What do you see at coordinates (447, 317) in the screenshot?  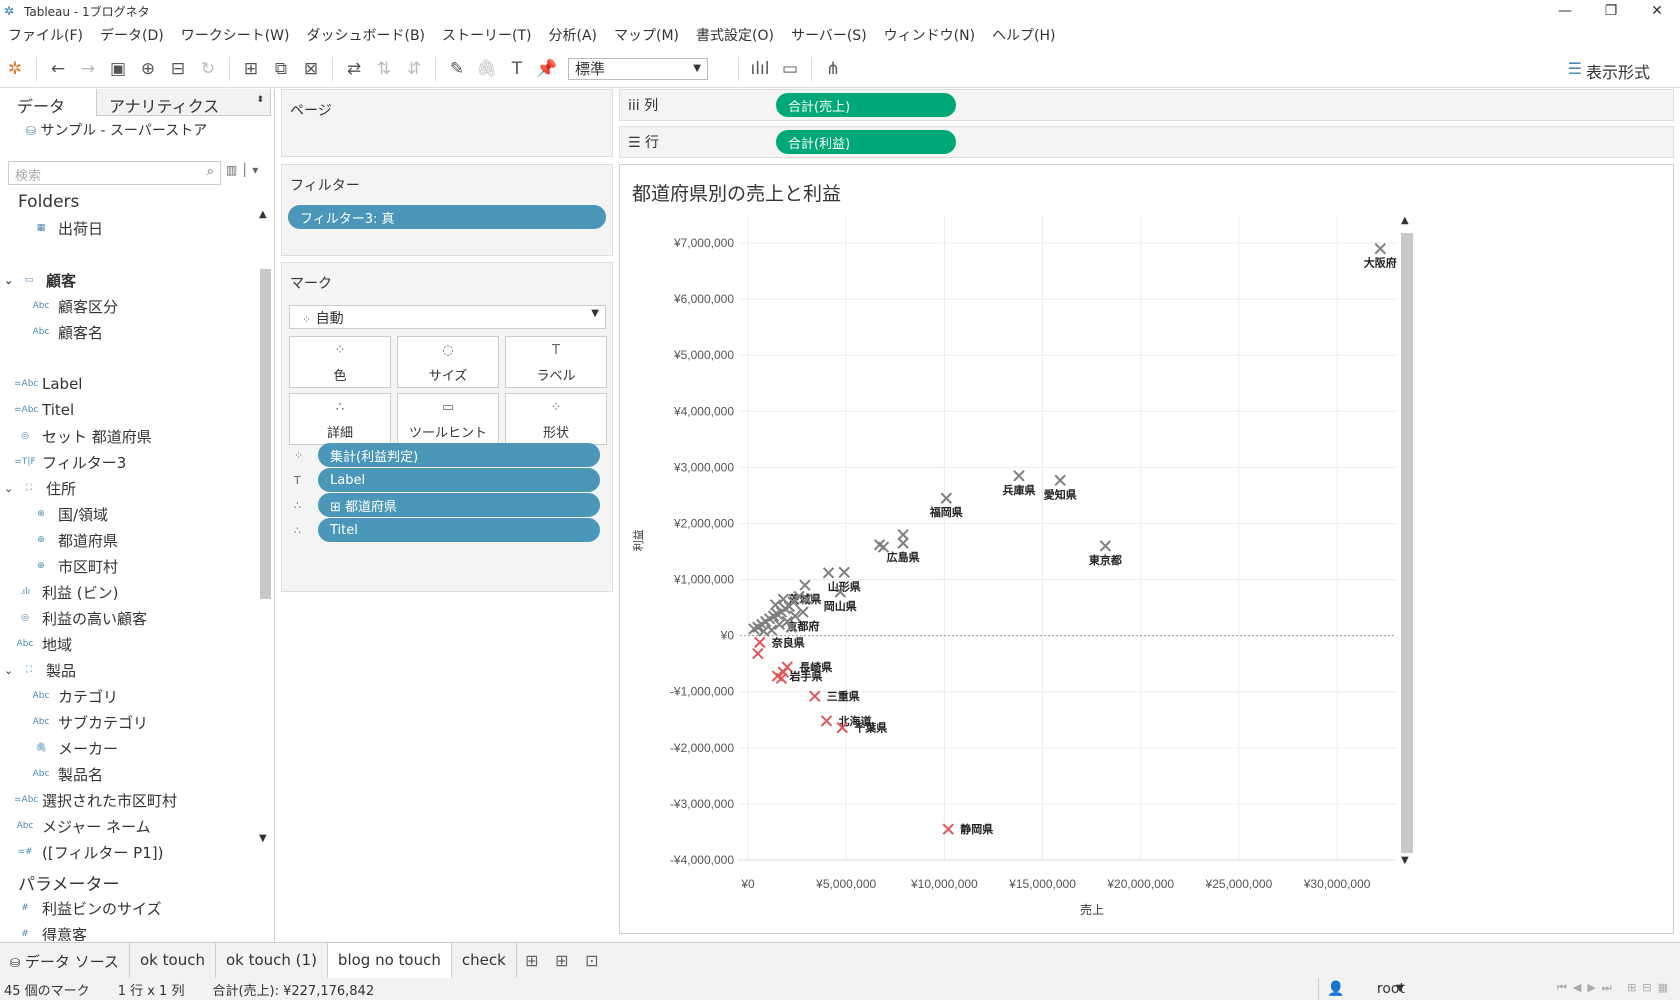 I see `mark-type-dropdown: ⁘ 自動 ▼` at bounding box center [447, 317].